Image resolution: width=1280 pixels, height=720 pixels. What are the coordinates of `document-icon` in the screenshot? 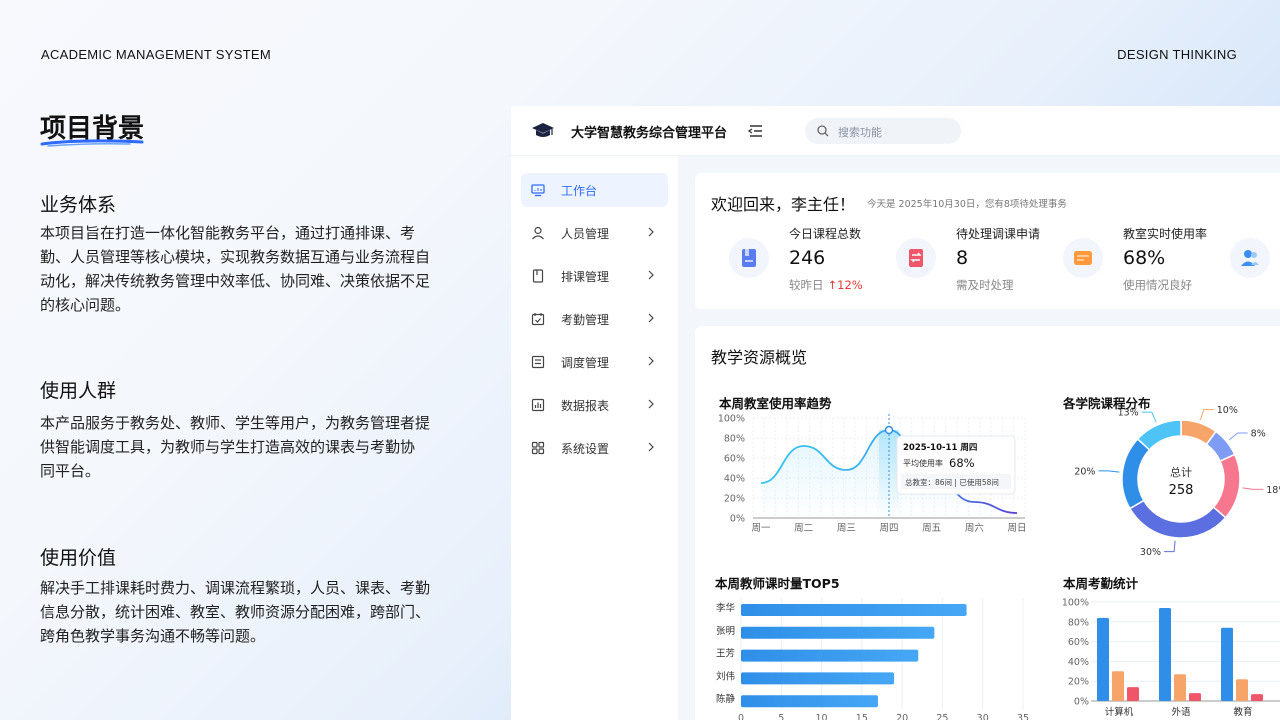 It's located at (538, 276).